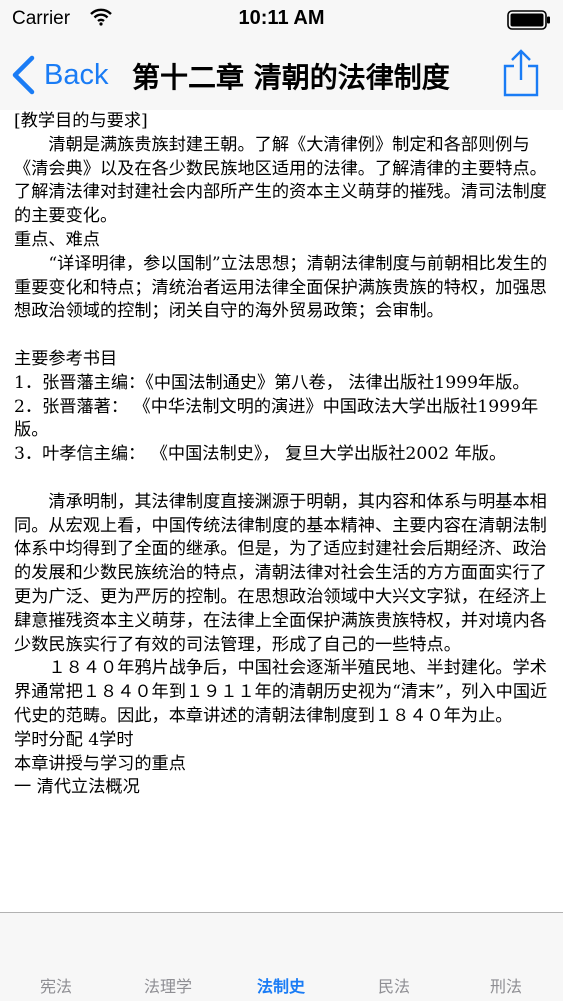 This screenshot has width=563, height=1001. I want to click on tab-jurisprudence: 法理学, so click(168, 985).